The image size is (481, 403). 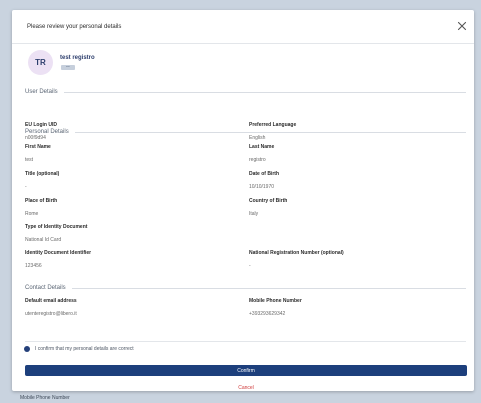 I want to click on confirm-button: Confirm, so click(x=246, y=370).